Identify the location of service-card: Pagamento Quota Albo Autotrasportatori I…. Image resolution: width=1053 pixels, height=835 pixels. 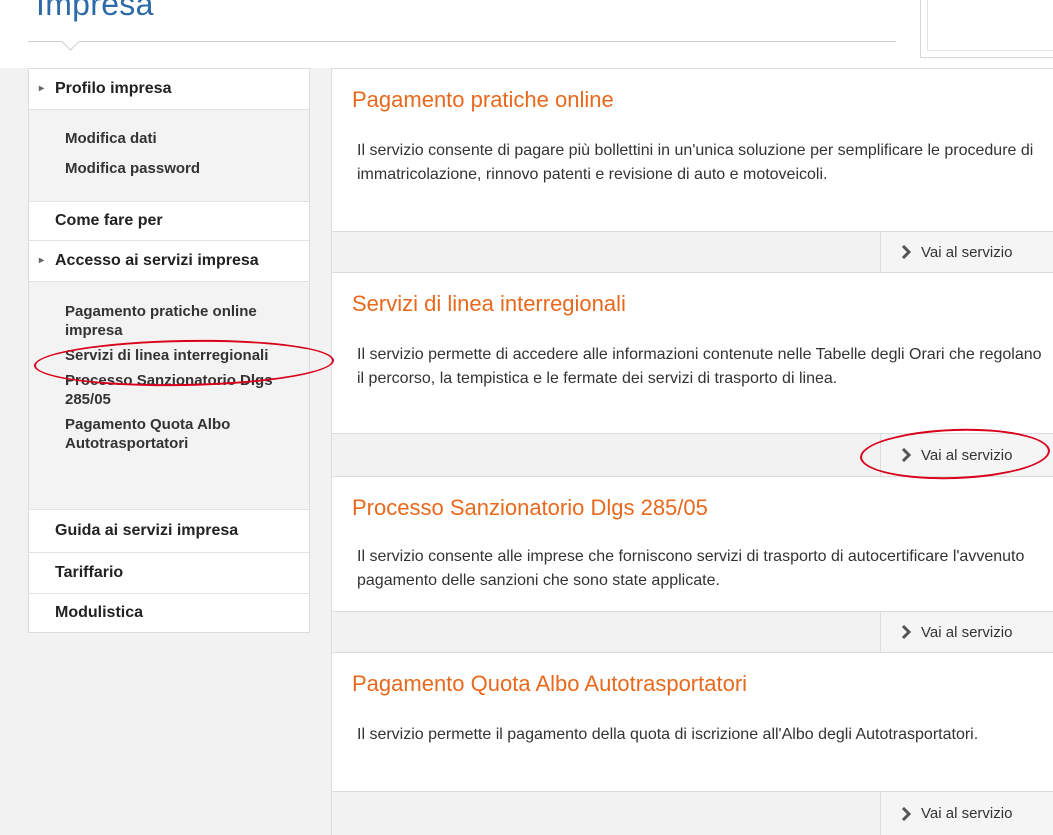
(692, 722).